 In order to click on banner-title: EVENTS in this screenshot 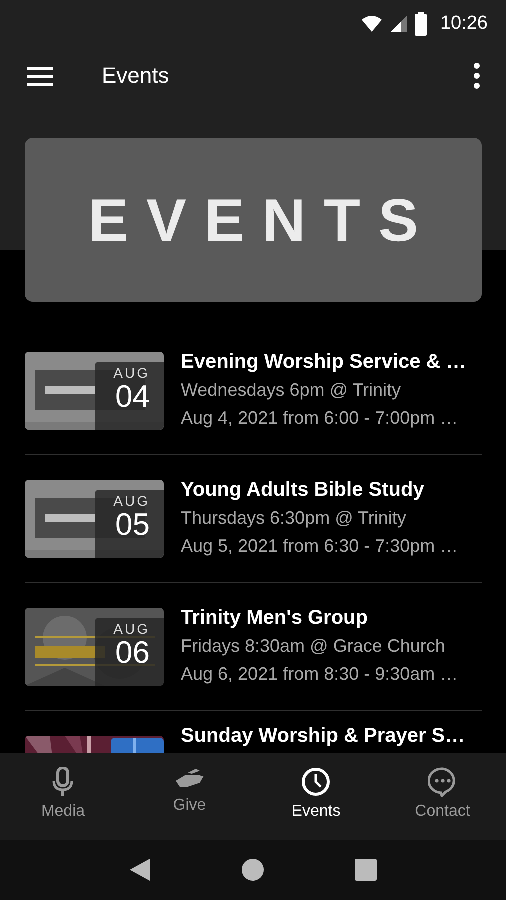, I will do `click(262, 220)`.